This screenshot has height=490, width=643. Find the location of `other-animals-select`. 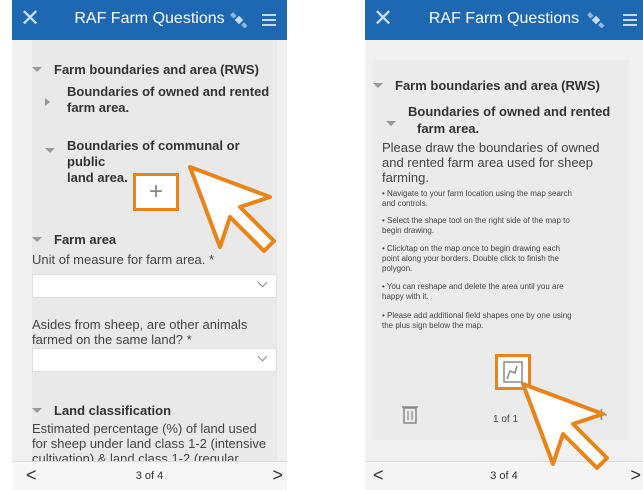

other-animals-select is located at coordinates (154, 360).